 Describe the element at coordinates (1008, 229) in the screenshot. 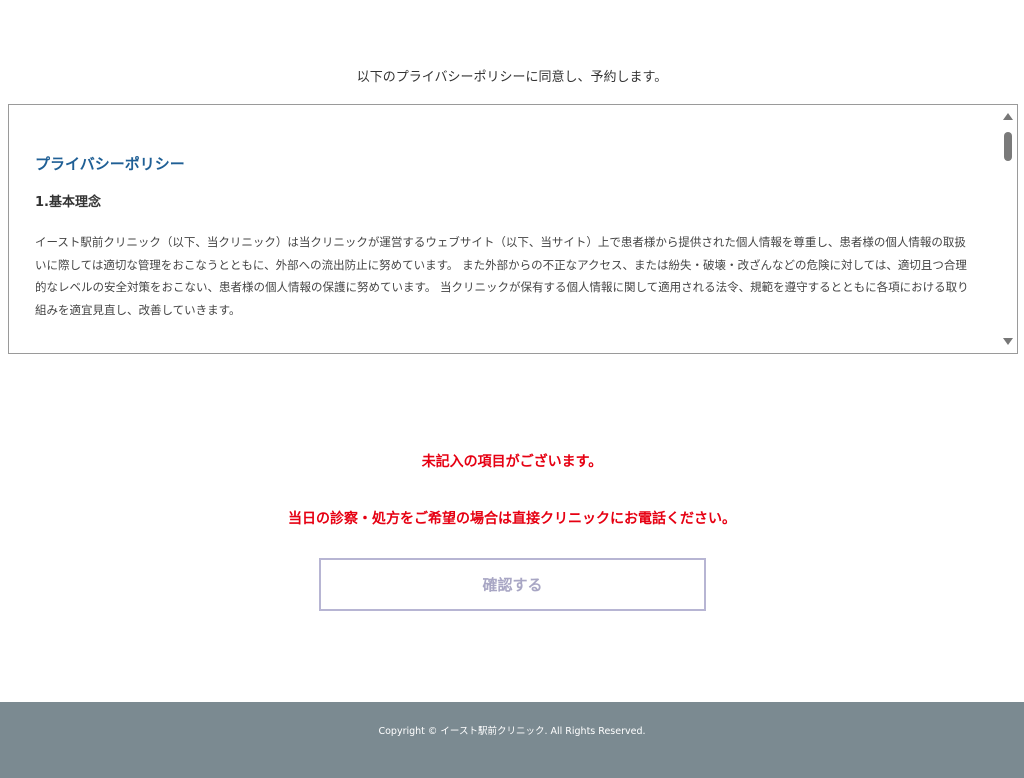

I see `policy-scrollbar` at that location.